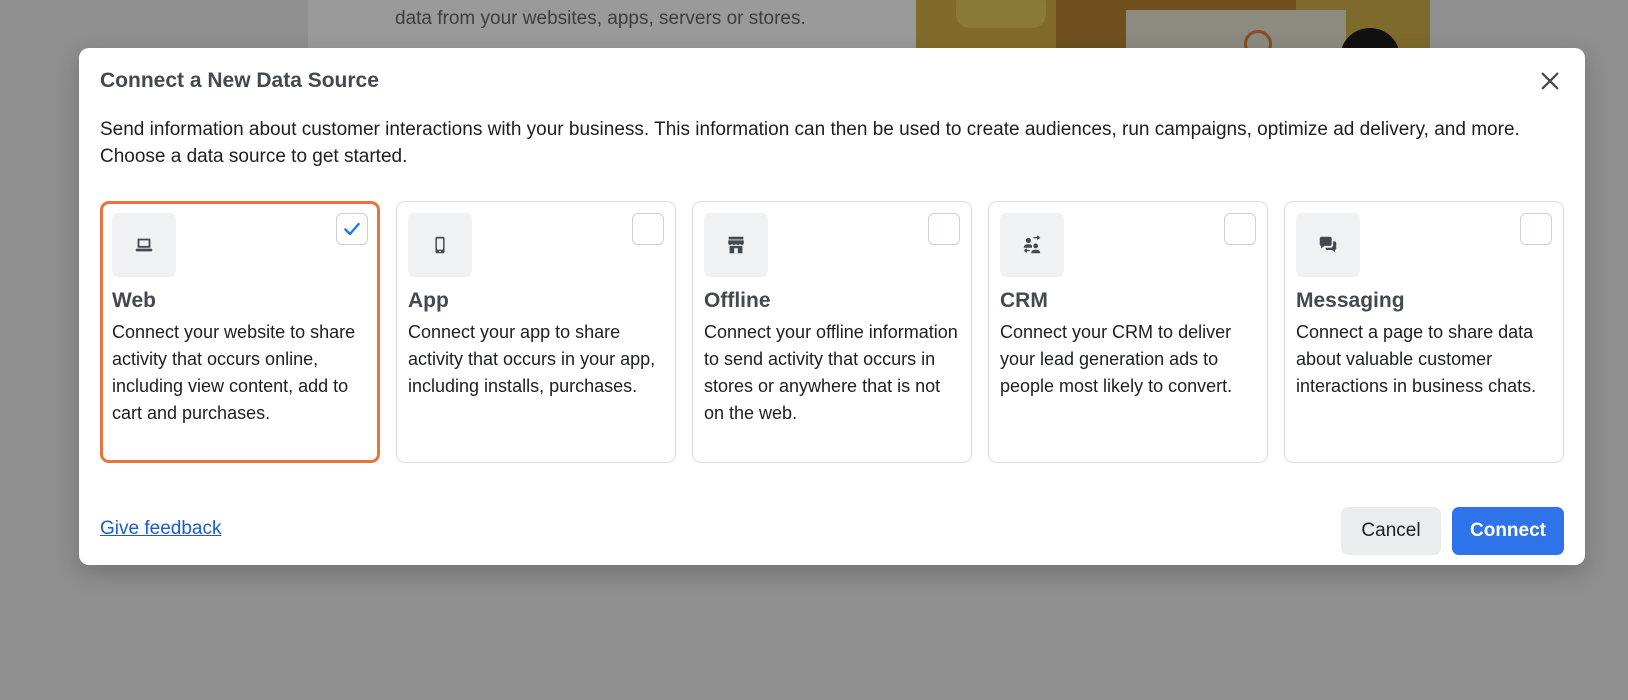 This screenshot has height=700, width=1628. Describe the element at coordinates (134, 300) in the screenshot. I see `option-title: Web` at that location.